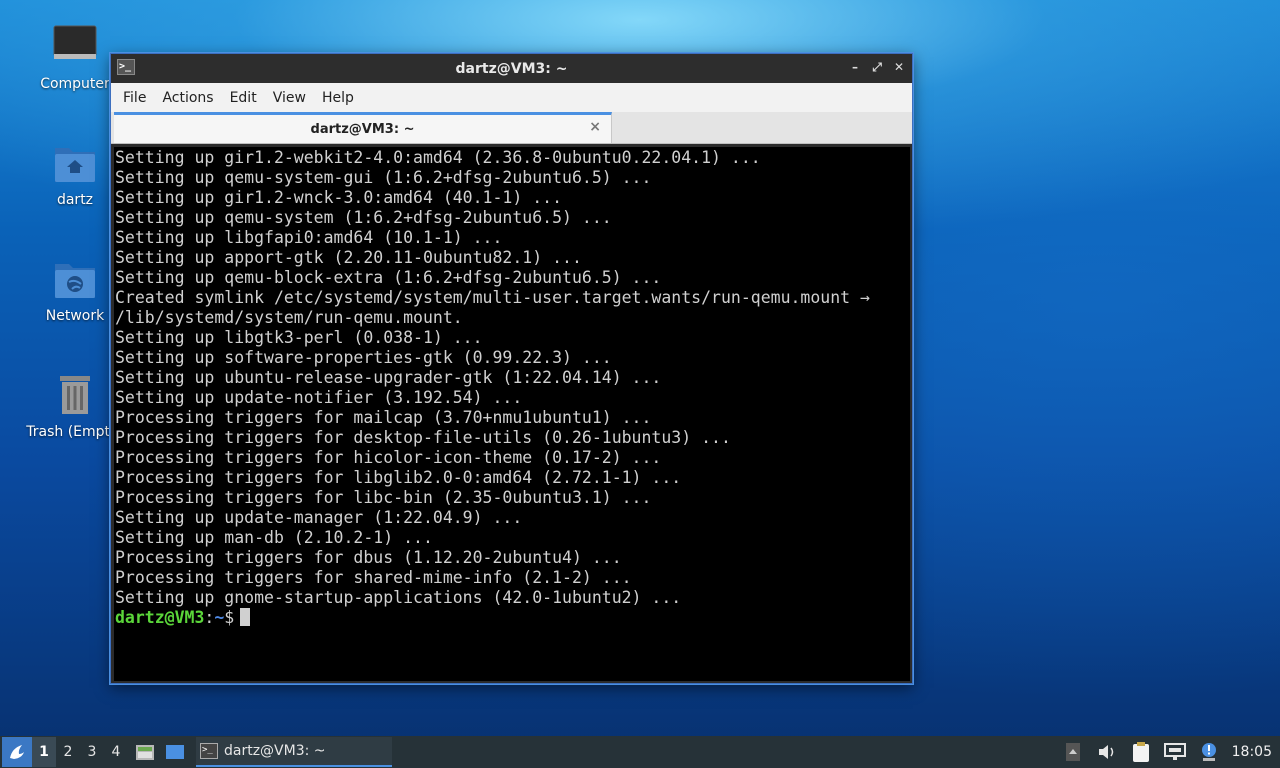 This screenshot has height=768, width=1280. I want to click on window-titlebar: >_ dartz@VM3: ~ – ⤢ ✕, so click(511, 68).